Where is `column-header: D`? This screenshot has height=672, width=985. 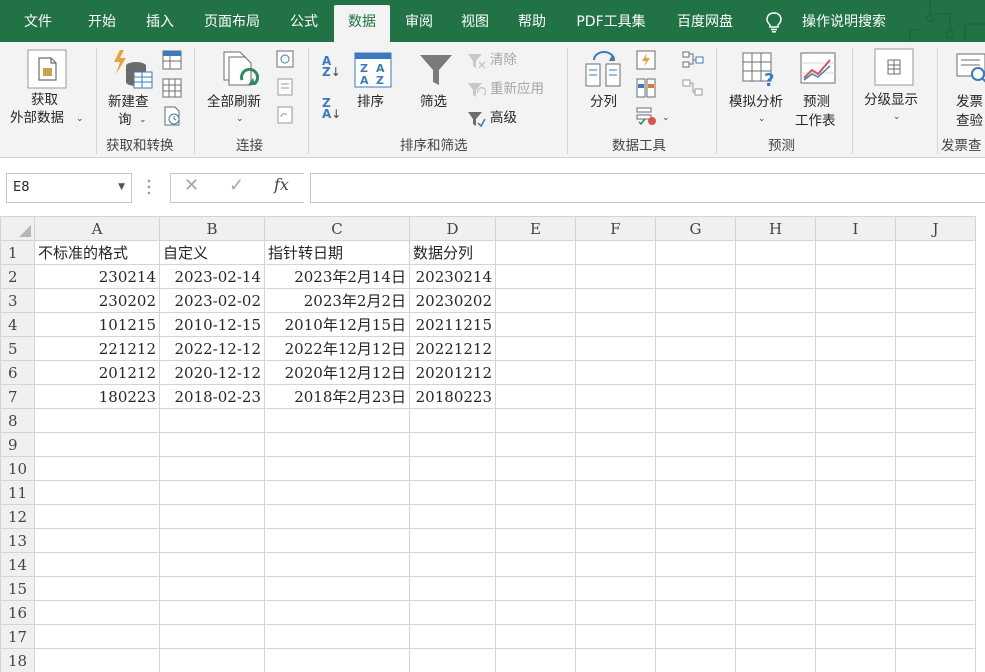 column-header: D is located at coordinates (452, 228).